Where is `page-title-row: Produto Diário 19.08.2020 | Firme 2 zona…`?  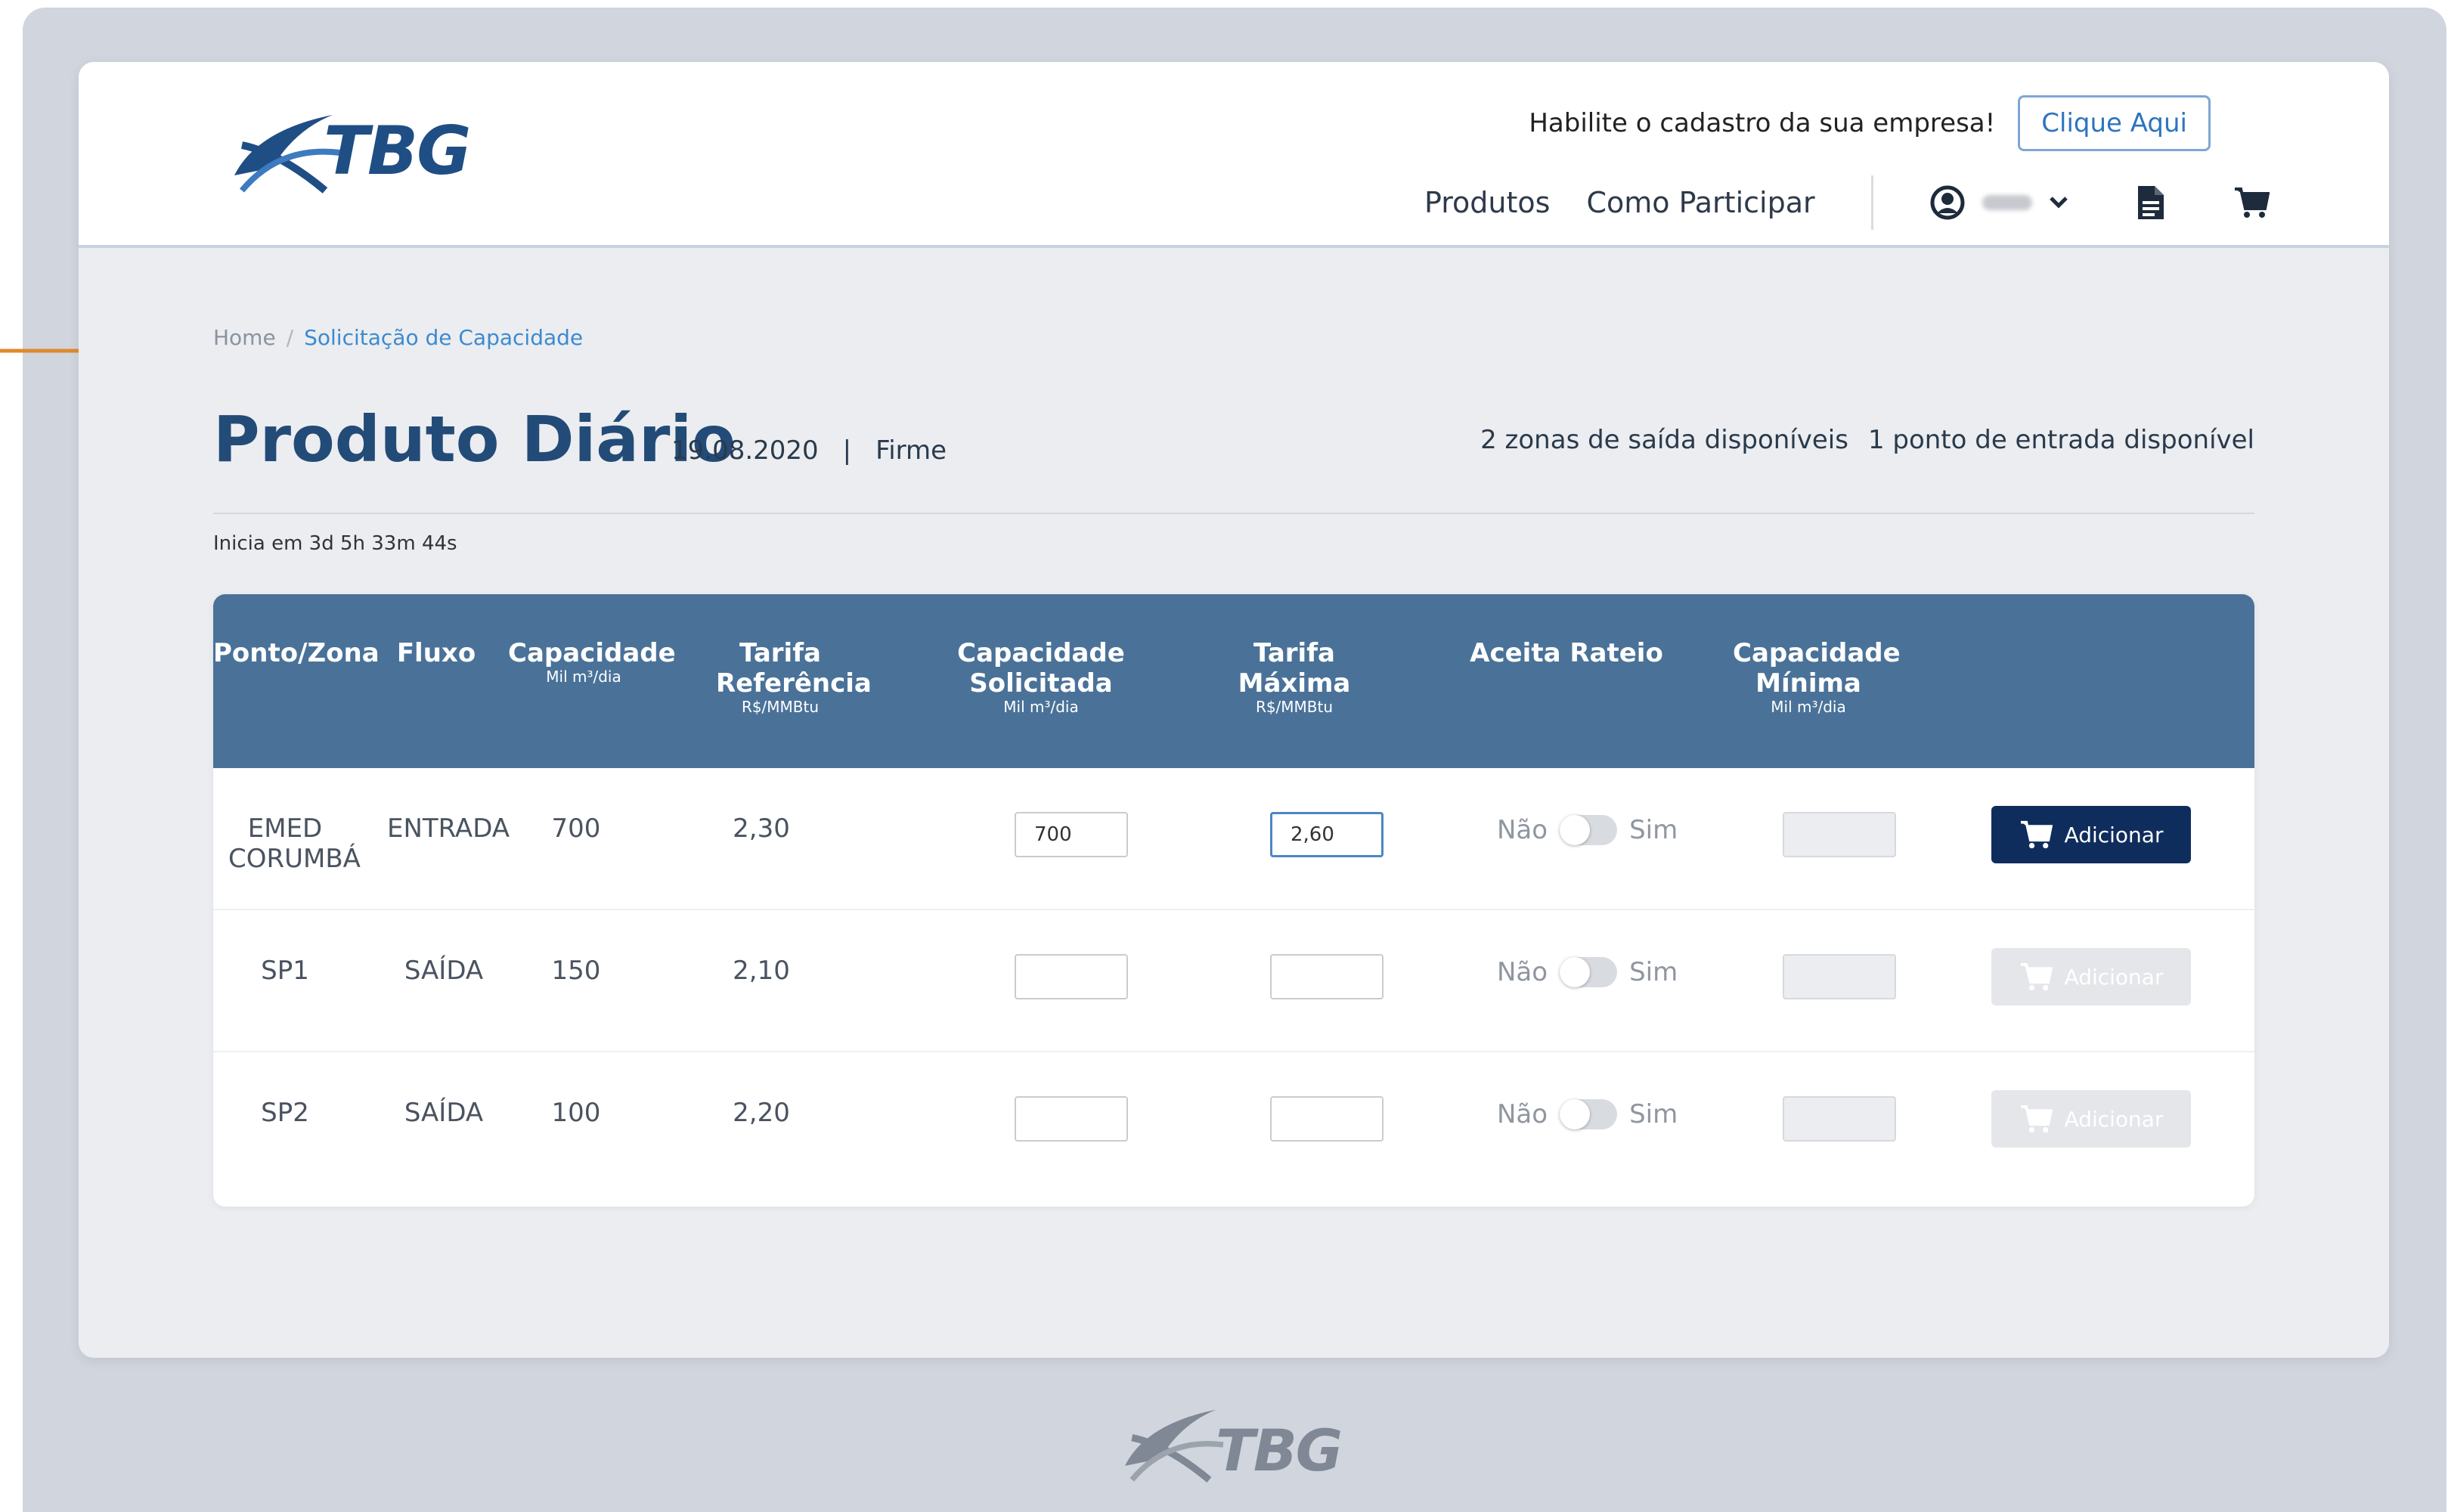 page-title-row: Produto Diário 19.08.2020 | Firme 2 zona… is located at coordinates (1233, 443).